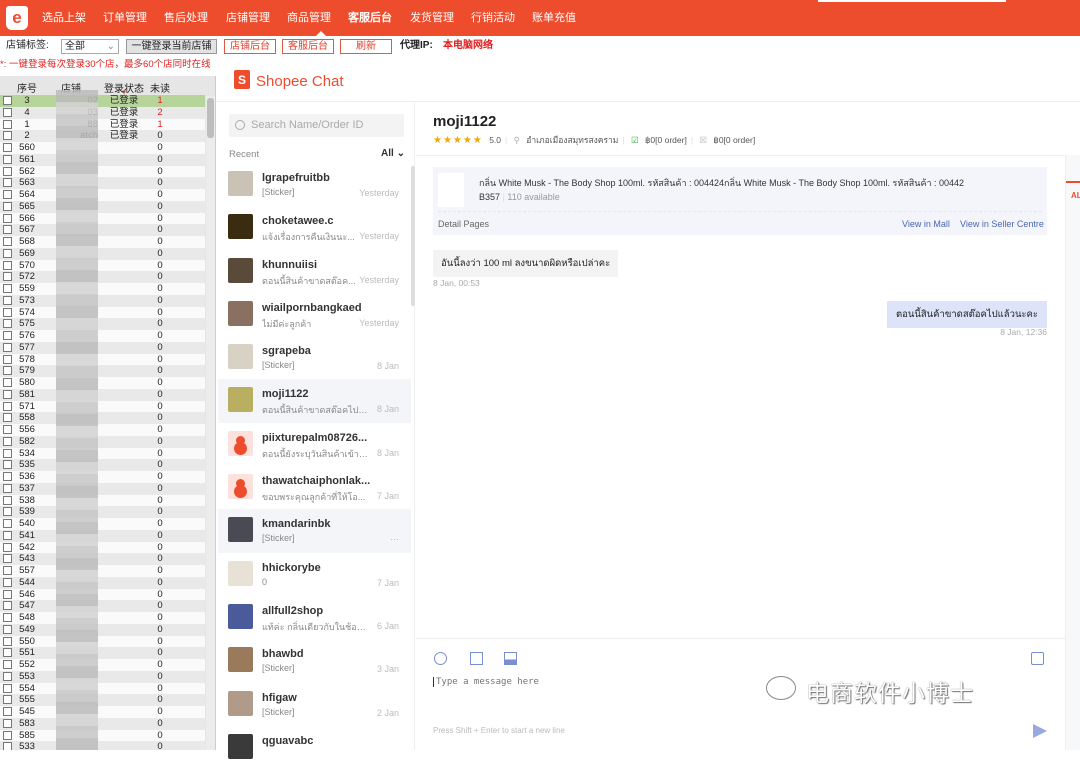 The height and width of the screenshot is (769, 1080). Describe the element at coordinates (102, 148) in the screenshot. I see `table-row: 560 0` at that location.